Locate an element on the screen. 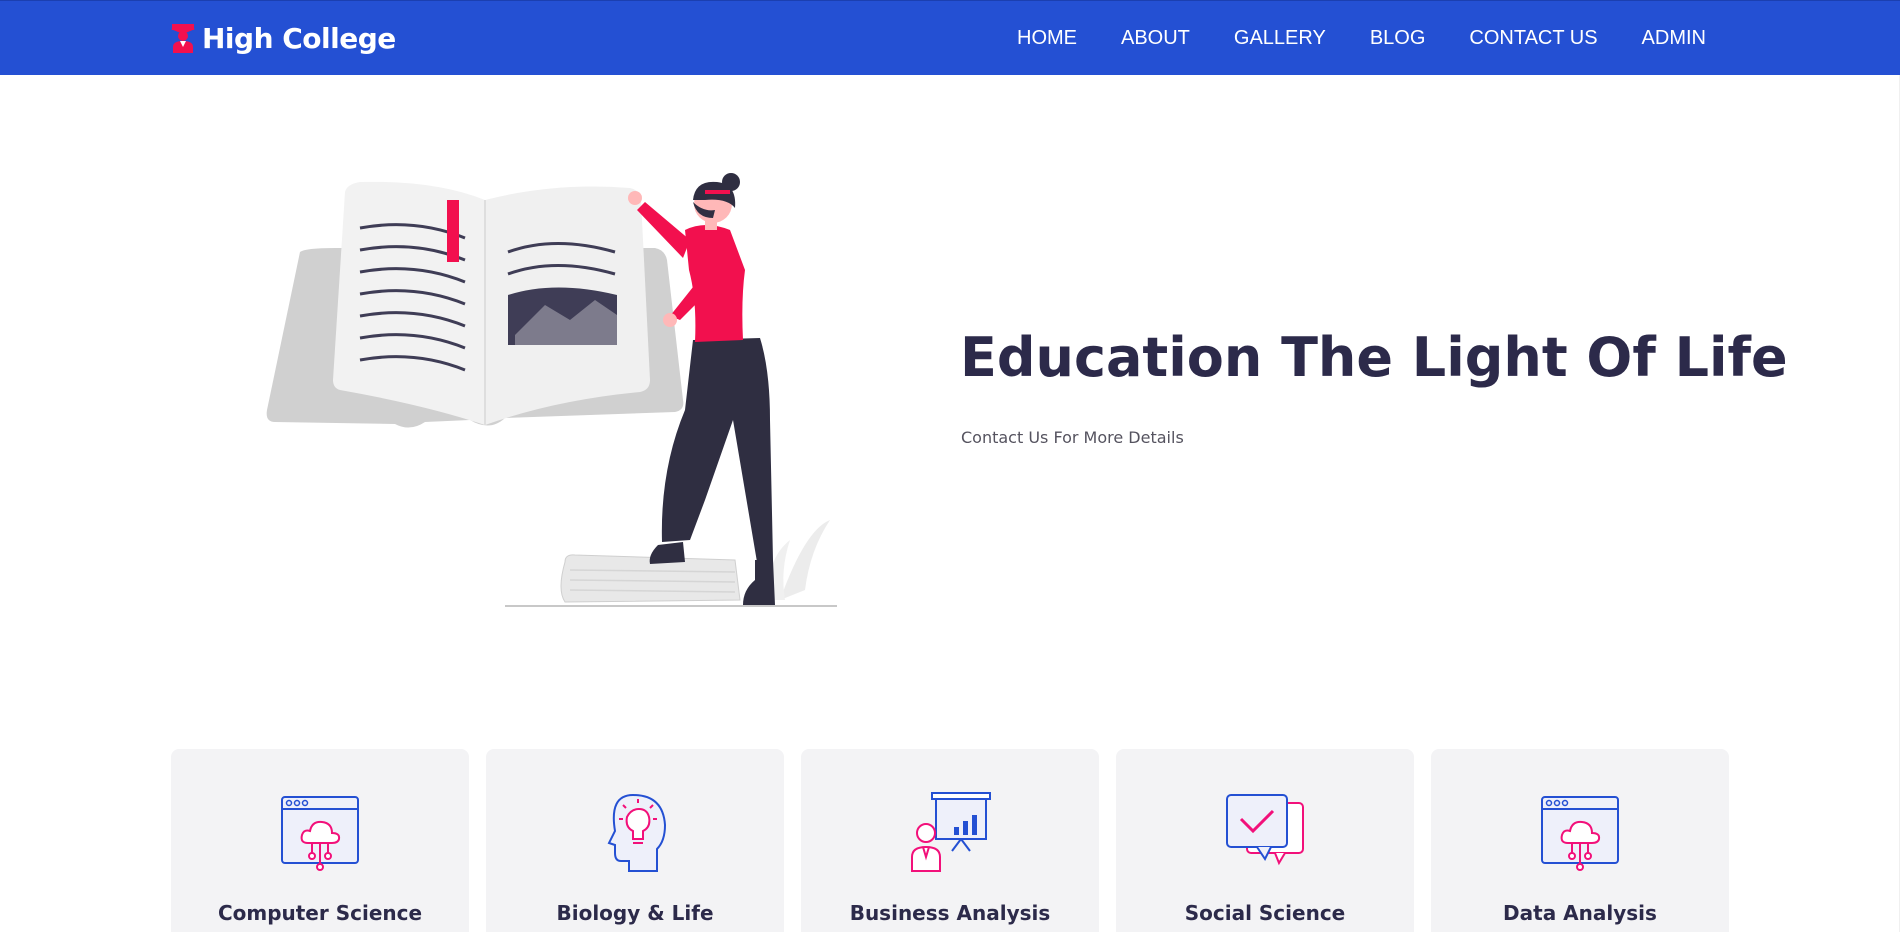 The width and height of the screenshot is (1900, 932). course-card-social: Social Science is located at coordinates (1265, 840).